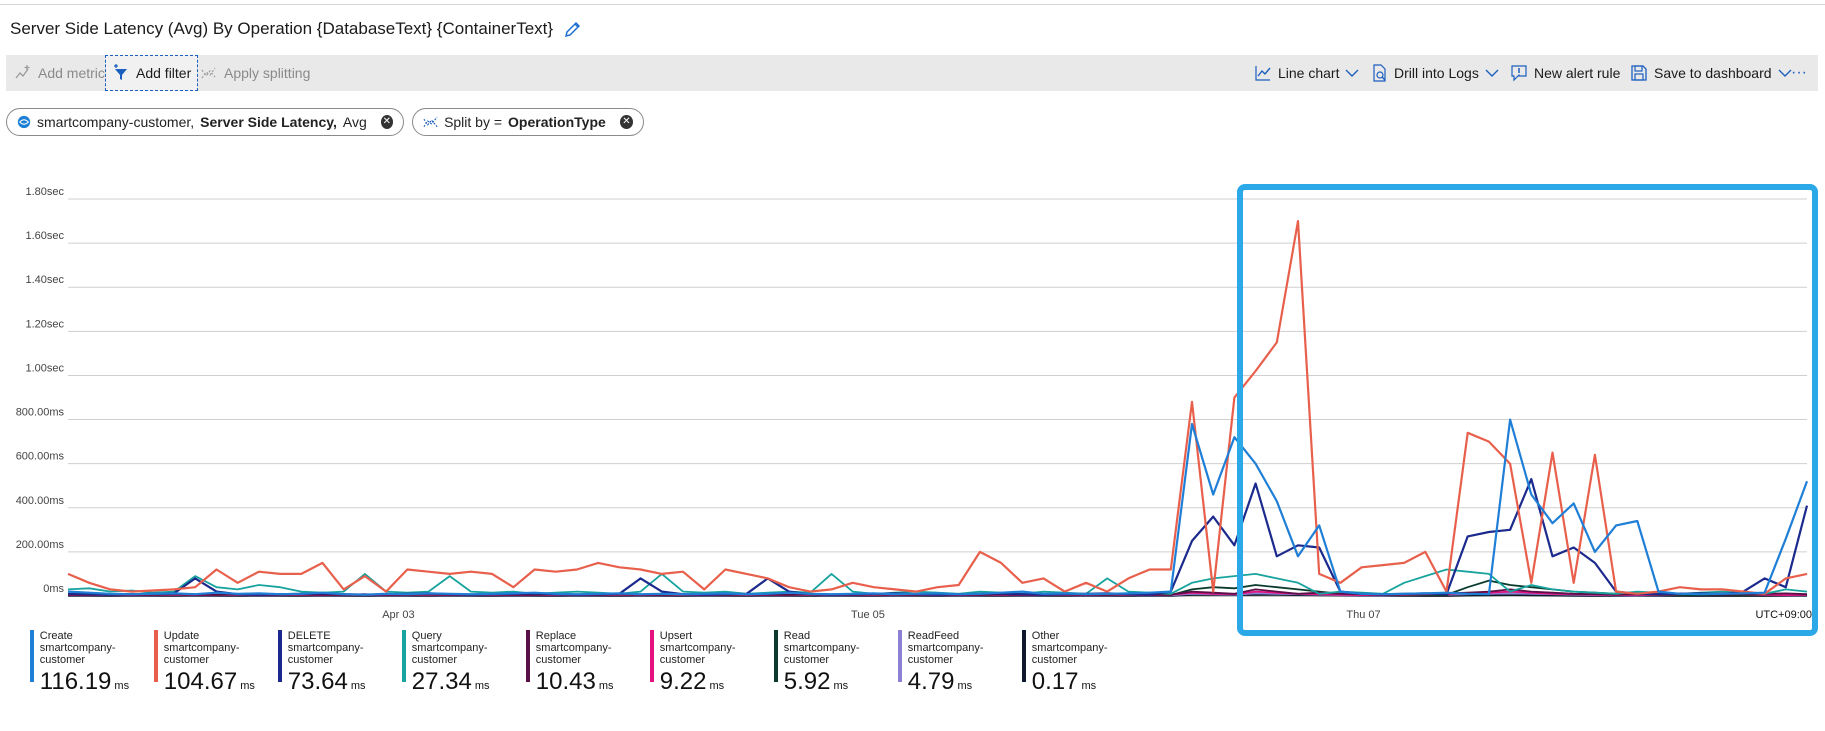  What do you see at coordinates (1799, 73) in the screenshot?
I see `more-options-button: ···` at bounding box center [1799, 73].